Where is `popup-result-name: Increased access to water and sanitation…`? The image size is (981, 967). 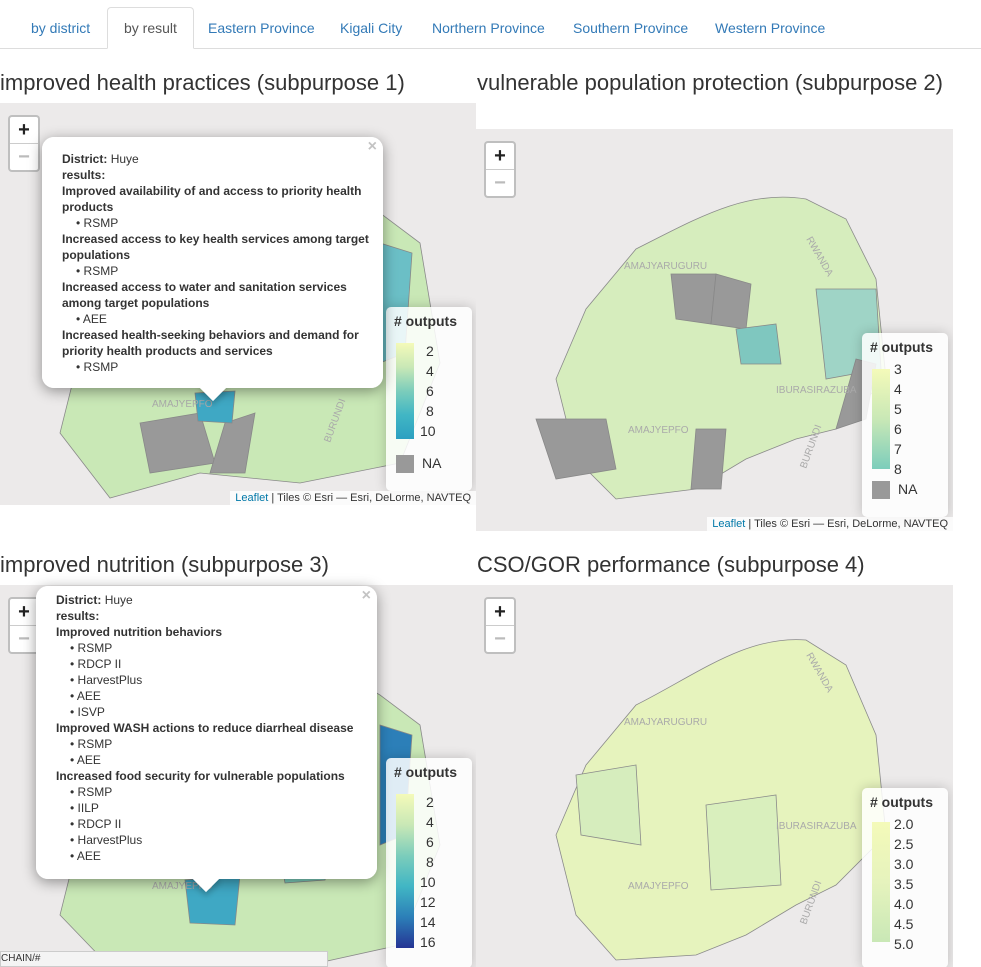
popup-result-name: Increased access to water and sanitation… is located at coordinates (204, 295).